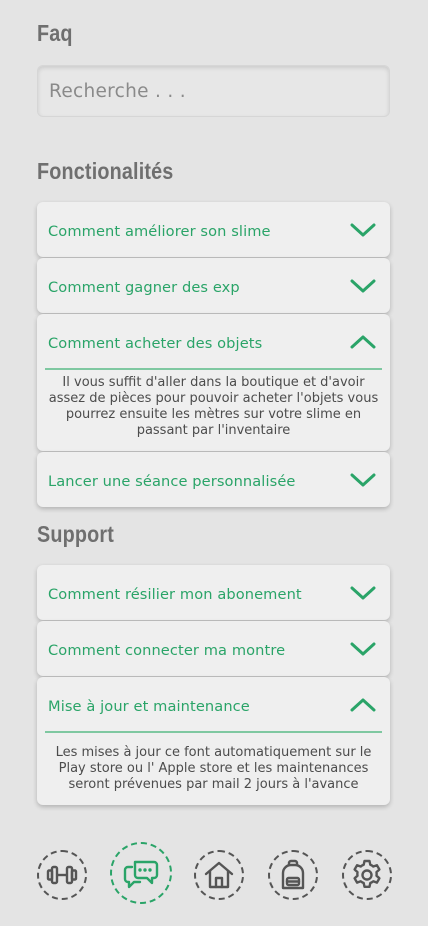 This screenshot has height=926, width=428. Describe the element at coordinates (55, 33) in the screenshot. I see `page-title: Faq` at that location.